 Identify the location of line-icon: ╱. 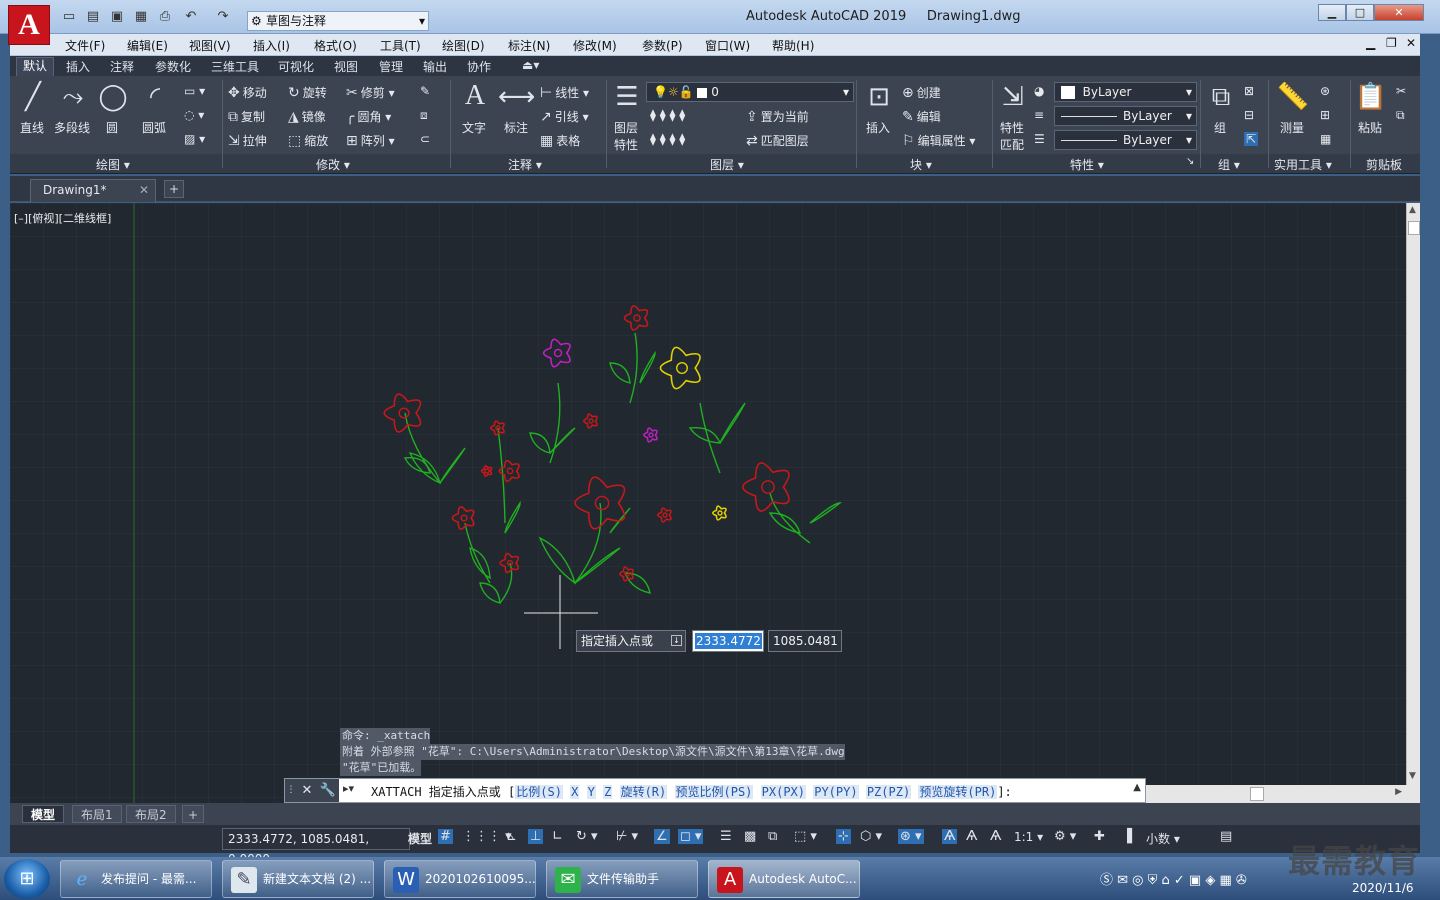
(33, 97).